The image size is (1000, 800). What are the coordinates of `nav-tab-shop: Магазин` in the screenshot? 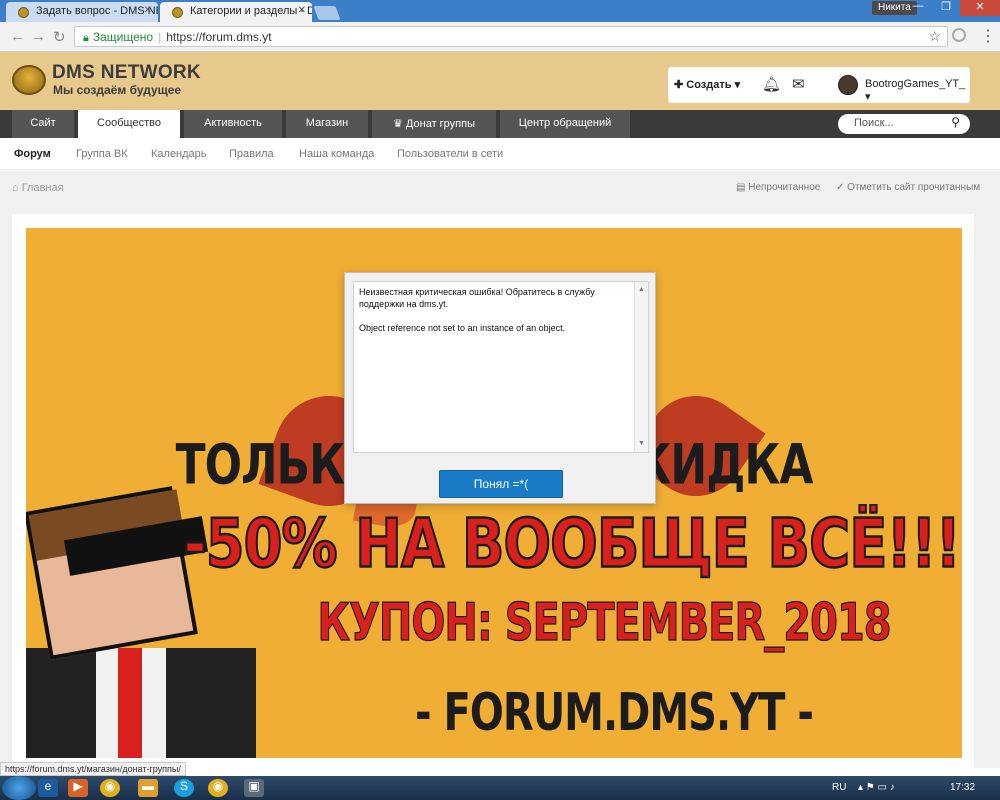 It's located at (327, 124).